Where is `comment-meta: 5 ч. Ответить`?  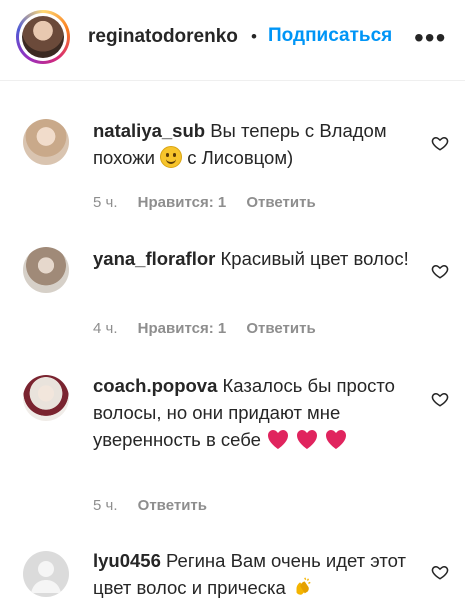 comment-meta: 5 ч. Ответить is located at coordinates (158, 505).